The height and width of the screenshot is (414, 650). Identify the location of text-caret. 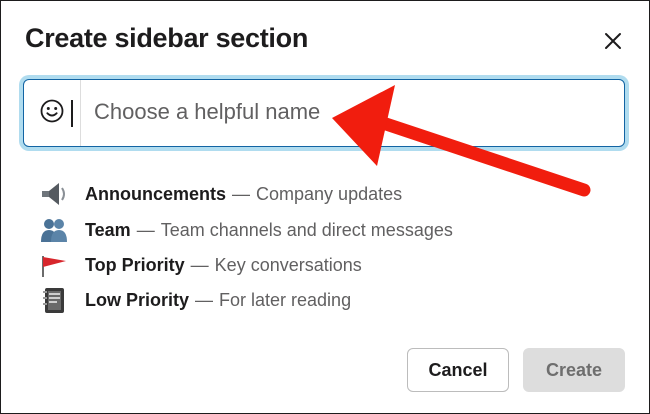
(72, 113).